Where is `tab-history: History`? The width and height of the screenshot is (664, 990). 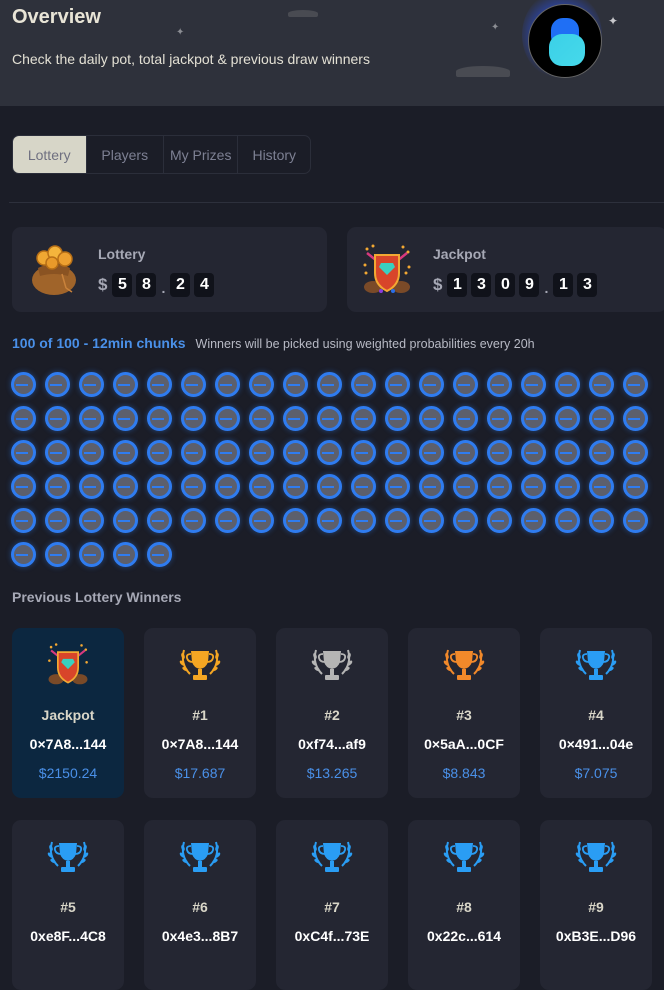 tab-history: History is located at coordinates (274, 154).